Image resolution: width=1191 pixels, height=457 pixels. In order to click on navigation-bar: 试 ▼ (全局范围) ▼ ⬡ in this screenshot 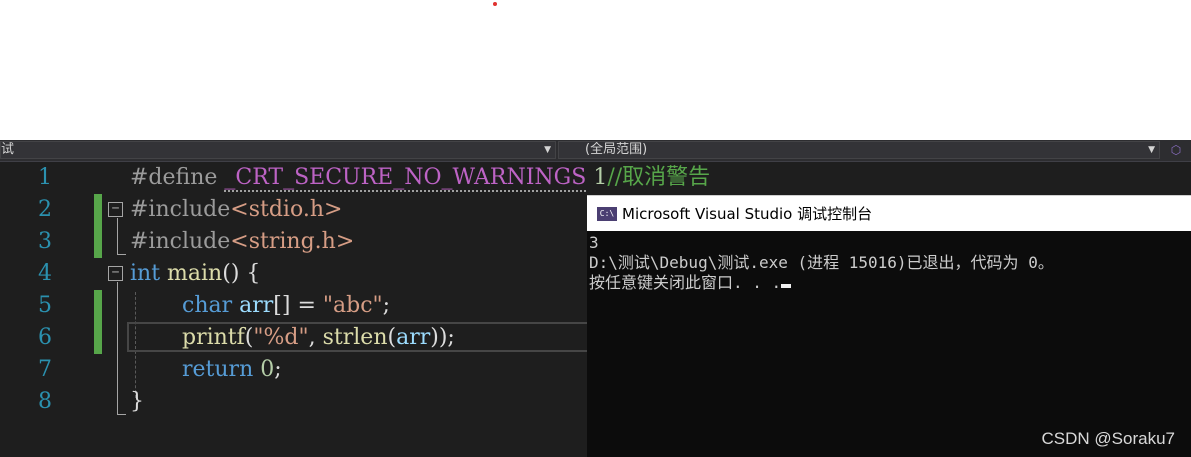, I will do `click(595, 151)`.